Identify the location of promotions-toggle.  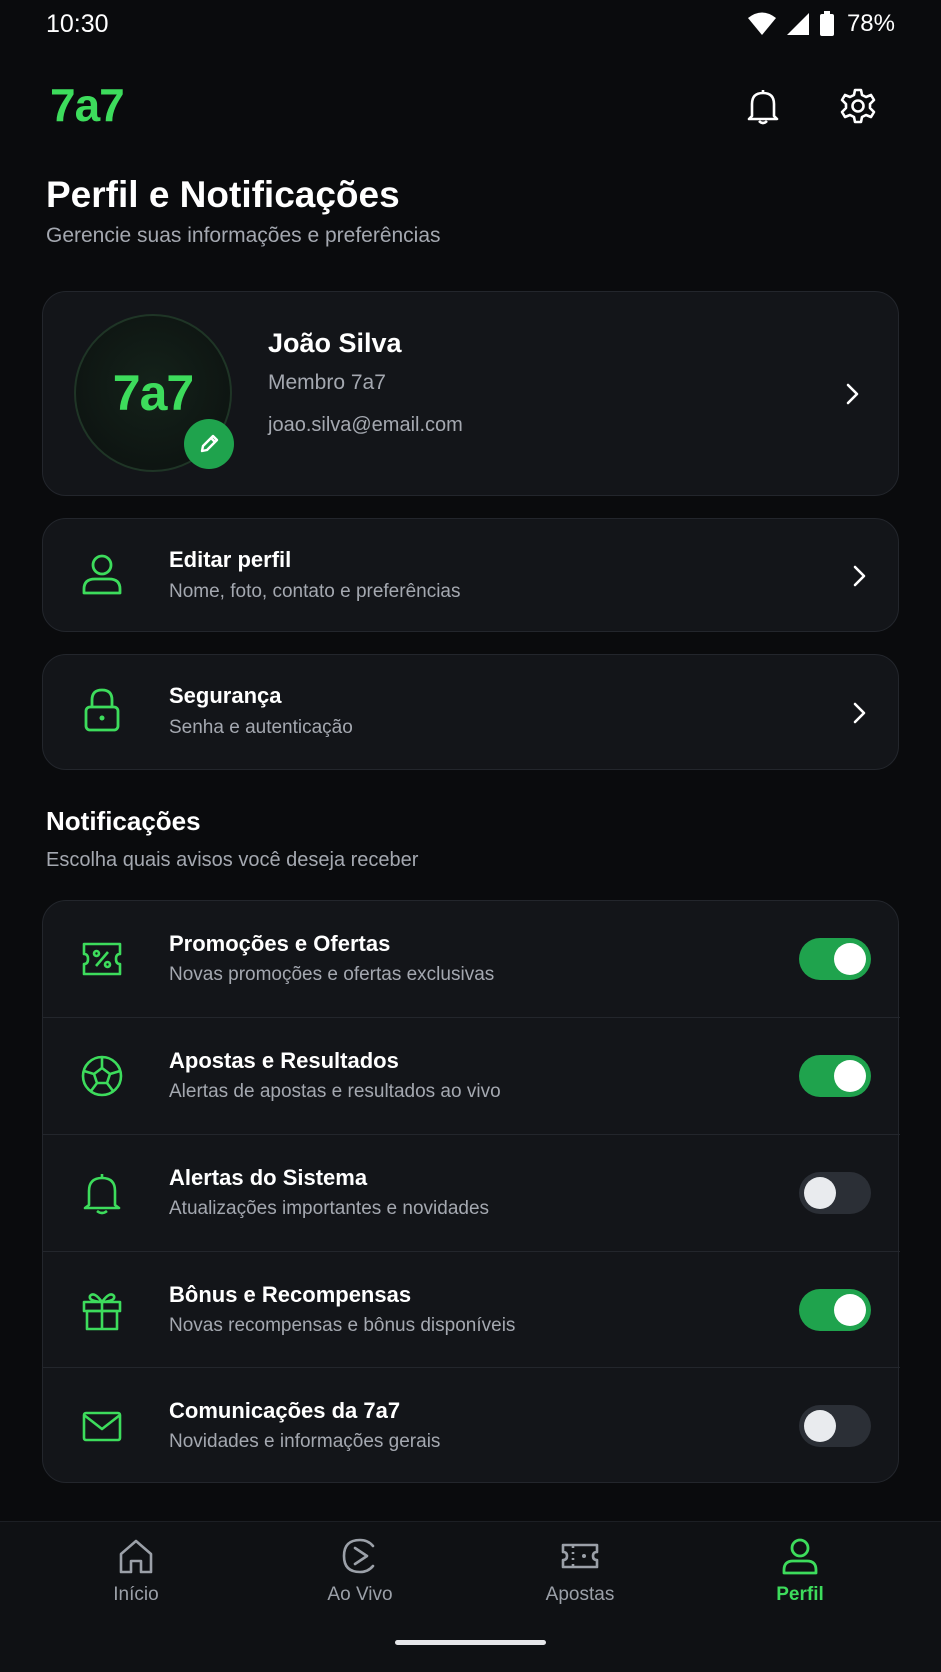
(835, 959).